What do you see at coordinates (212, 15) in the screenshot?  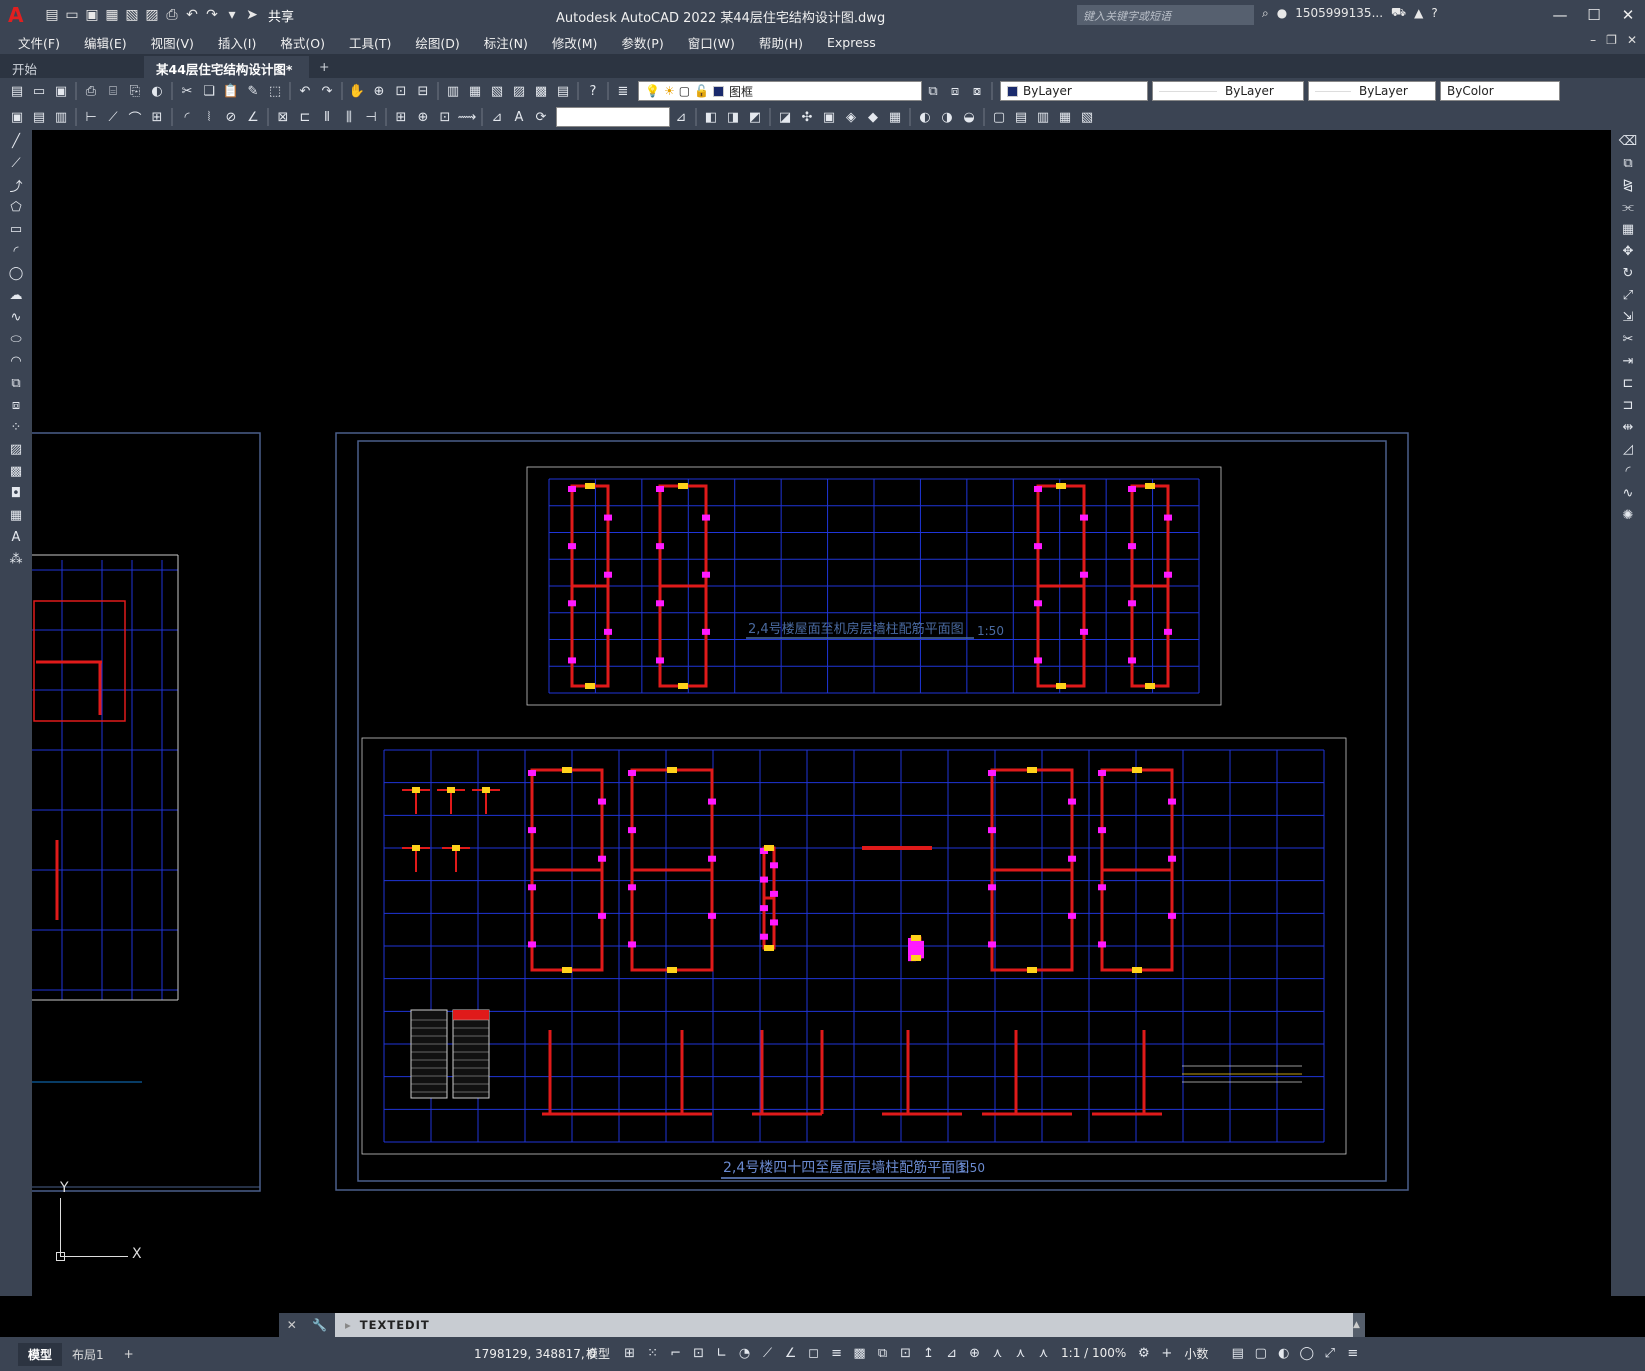 I see `redo-icon: ↷` at bounding box center [212, 15].